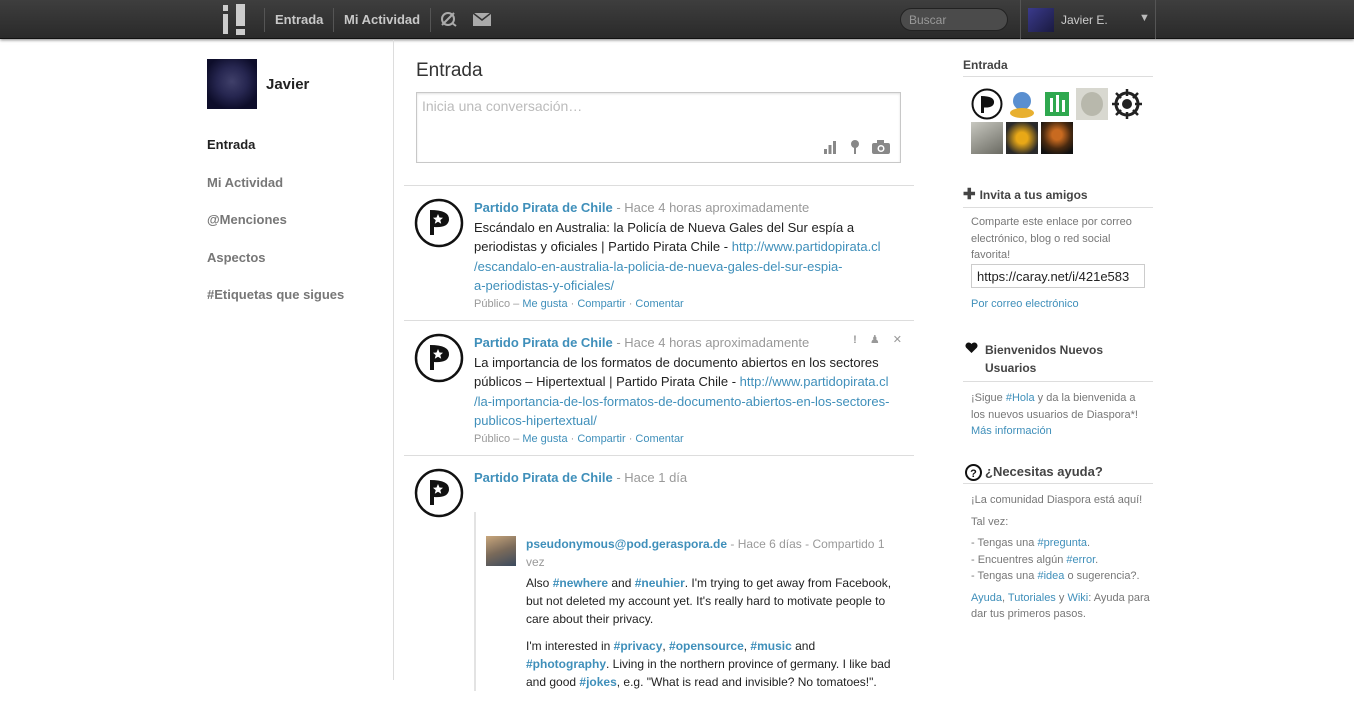 The image size is (1354, 715). Describe the element at coordinates (287, 84) in the screenshot. I see `profile-name: Javier` at that location.